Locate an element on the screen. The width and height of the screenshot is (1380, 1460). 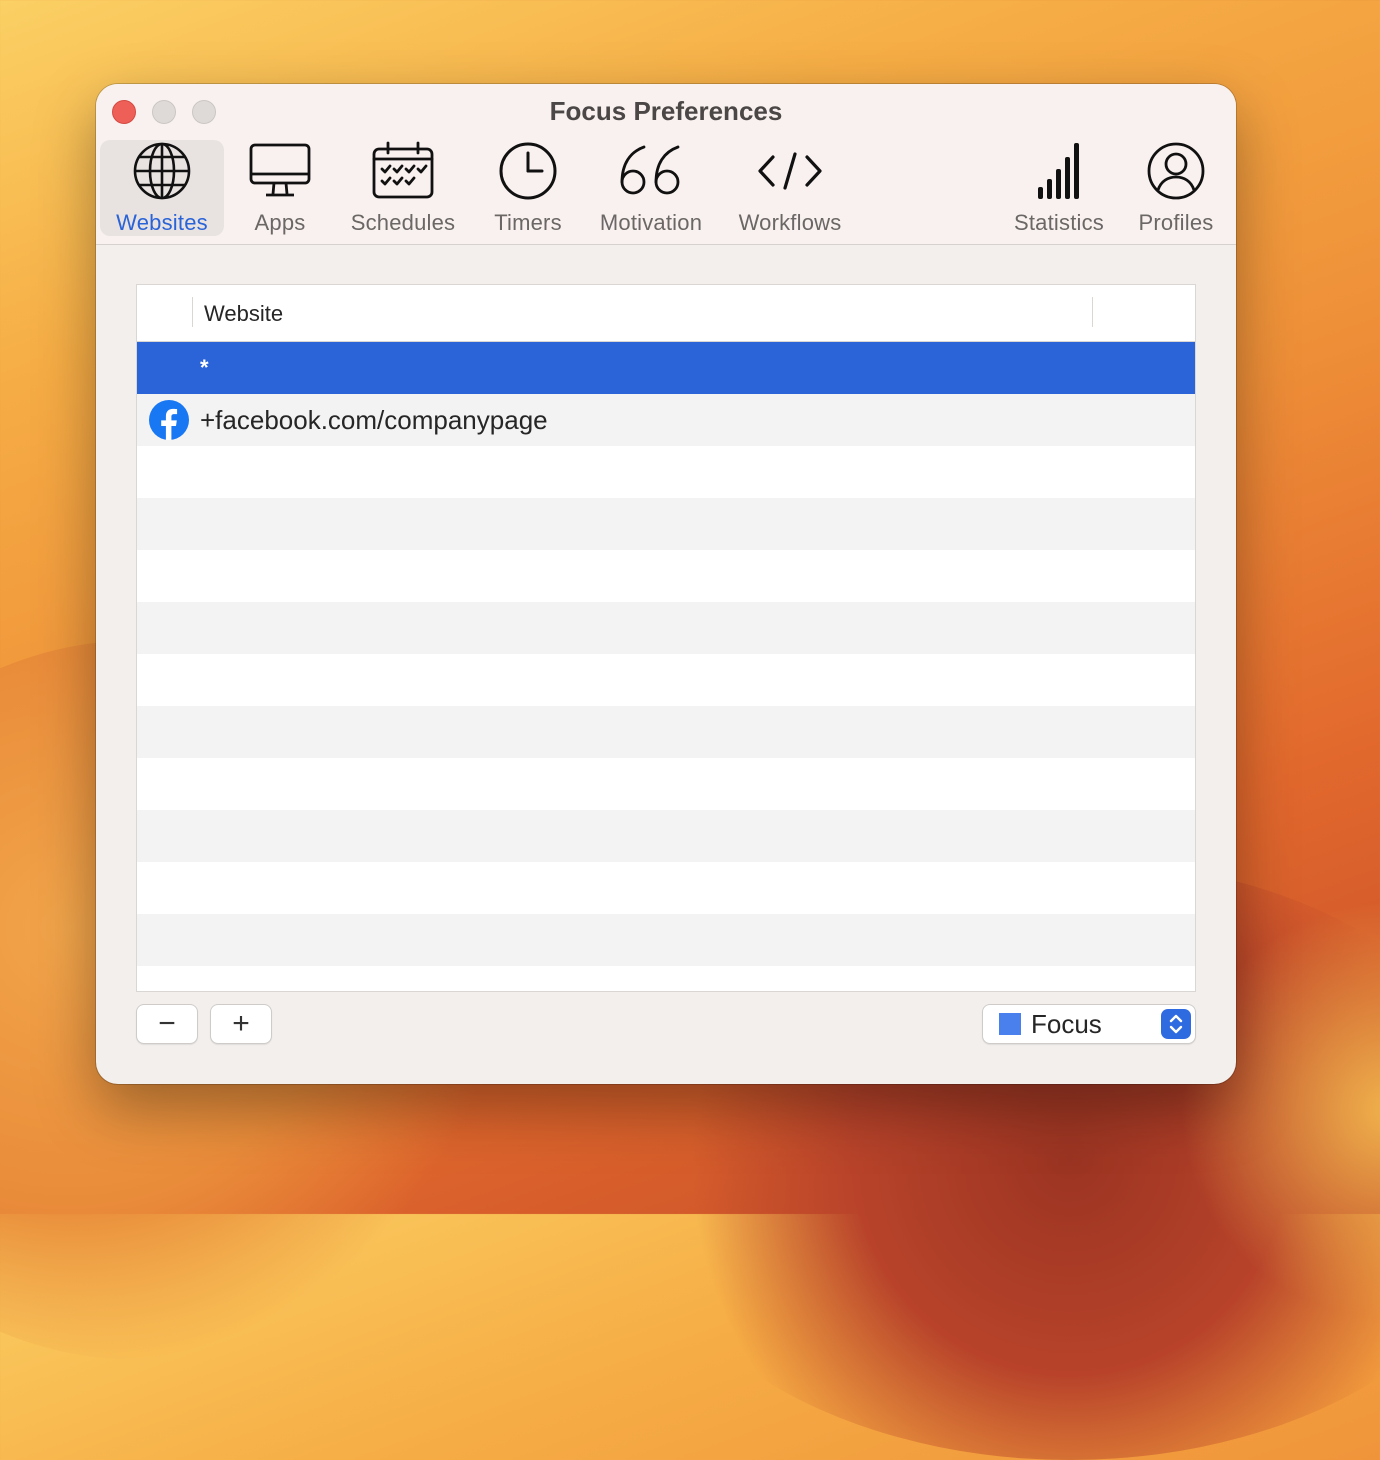
calendar-icon is located at coordinates (403, 171).